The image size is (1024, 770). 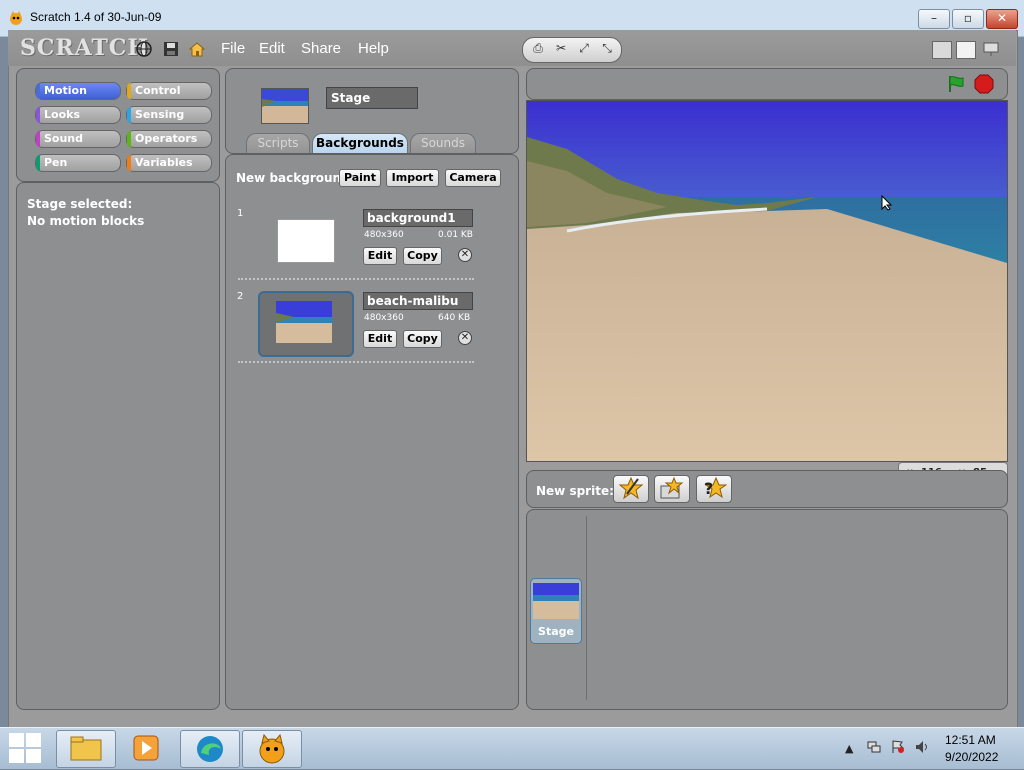 I want to click on sprite-list-divider, so click(x=586, y=608).